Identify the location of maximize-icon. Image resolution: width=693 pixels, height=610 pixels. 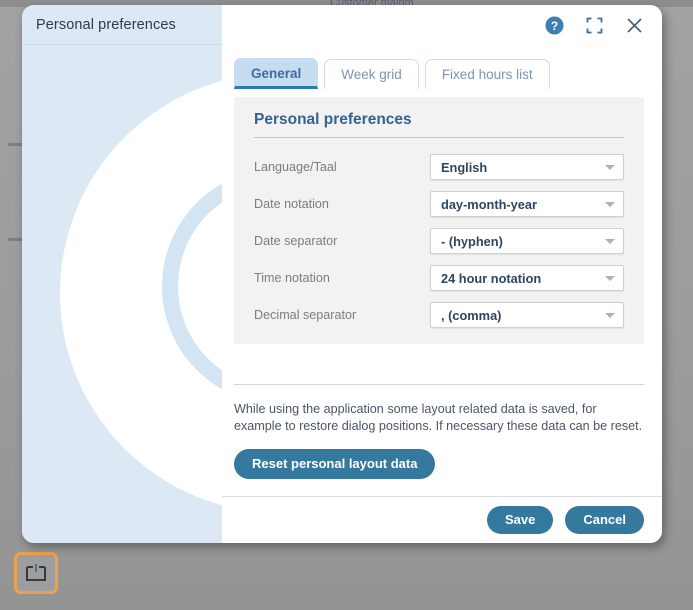
(594, 25).